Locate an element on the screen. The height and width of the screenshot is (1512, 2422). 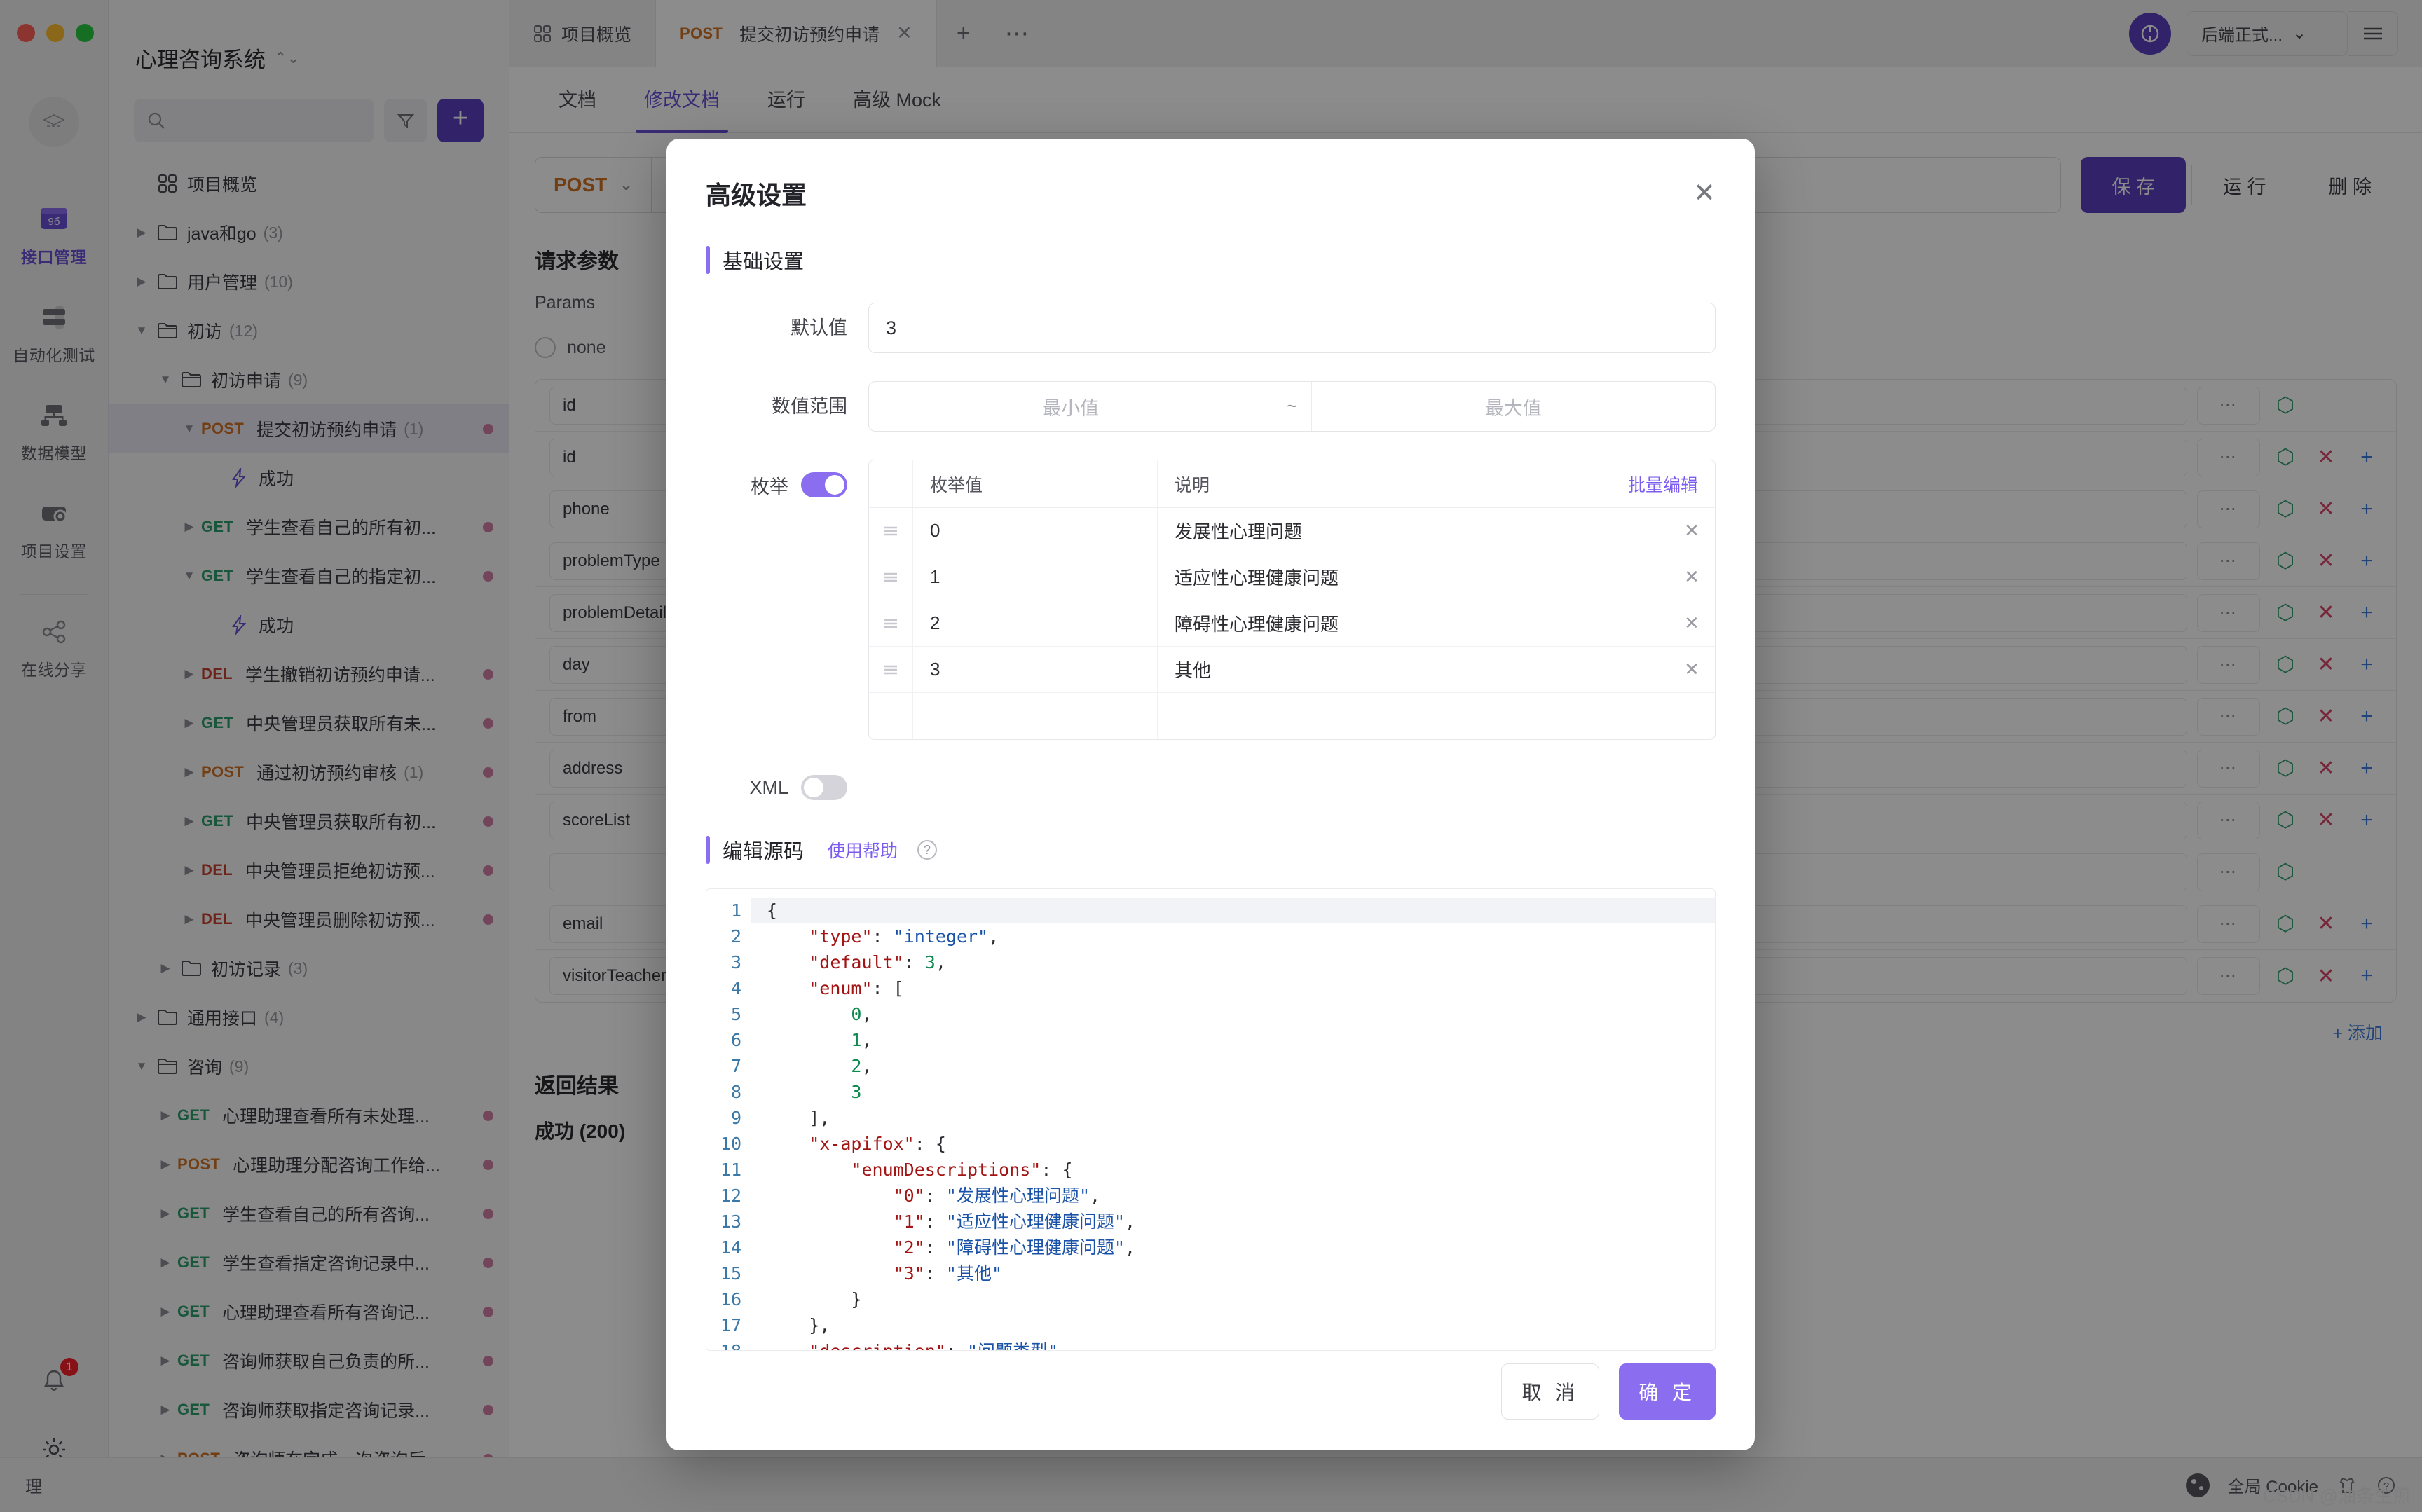
enum-col-value: 枚举值 is located at coordinates (1035, 483).